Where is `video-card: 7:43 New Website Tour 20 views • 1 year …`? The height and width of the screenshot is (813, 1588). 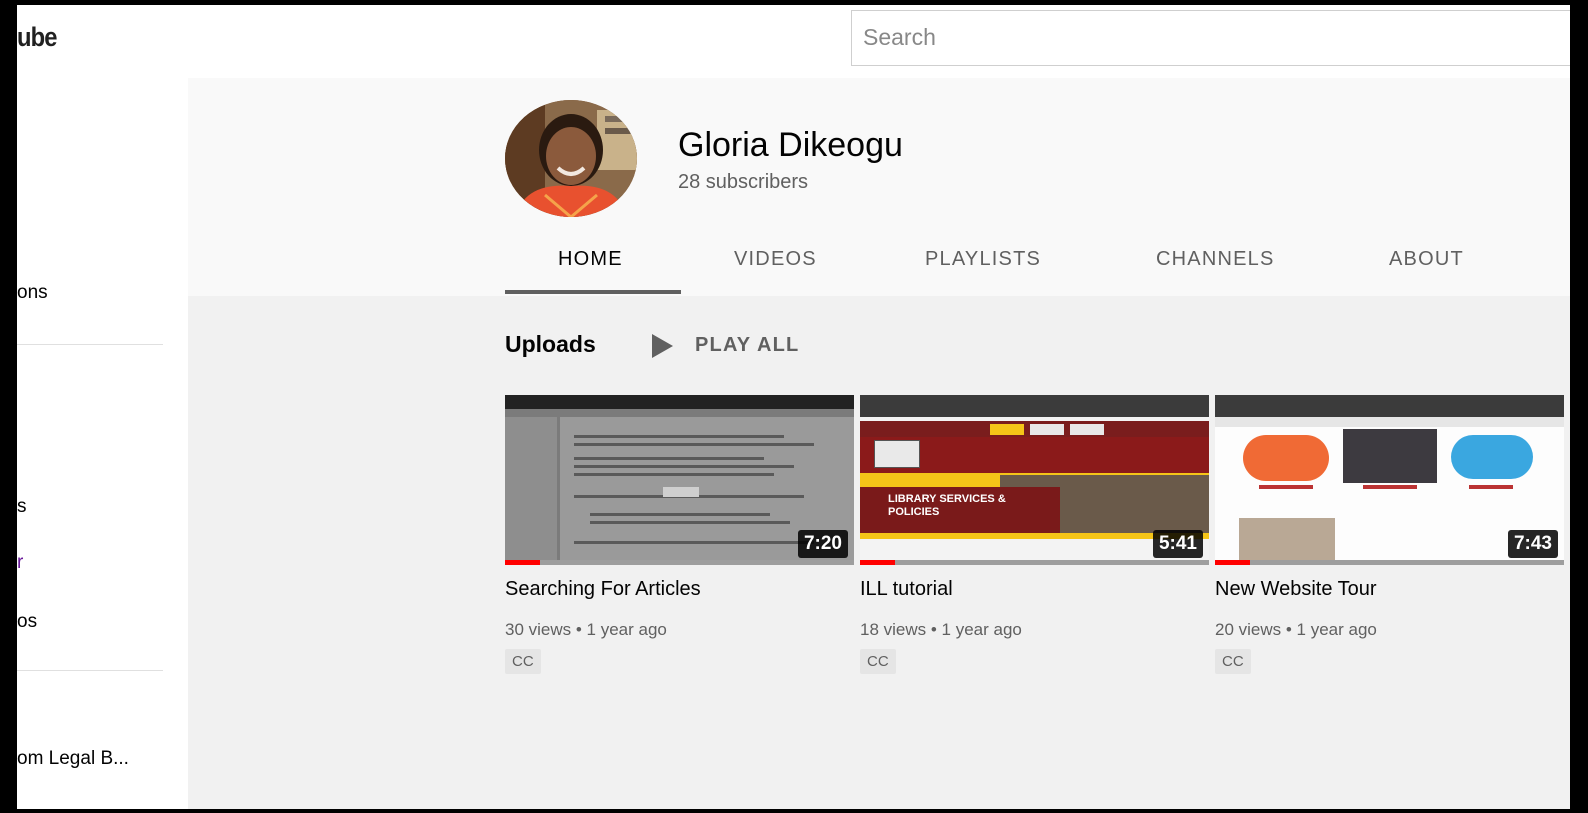
video-card: 7:43 New Website Tour 20 views • 1 year … is located at coordinates (1389, 534).